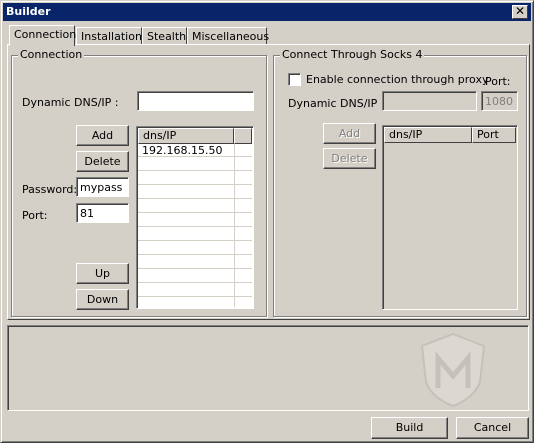  I want to click on socks-dns-label: Dynamic DNS/IP :, so click(336, 103).